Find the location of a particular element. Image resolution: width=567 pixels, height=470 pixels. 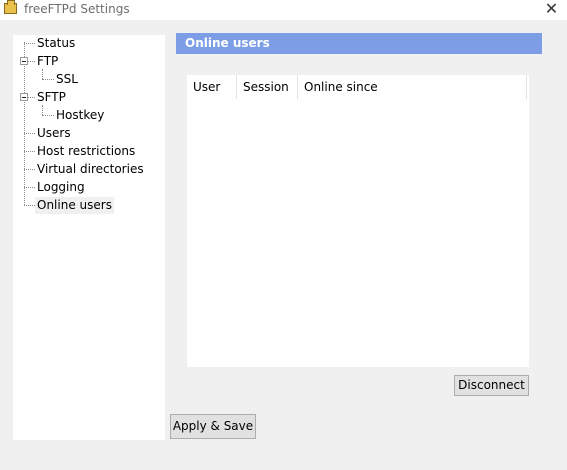

section-title: Online users is located at coordinates (359, 43).